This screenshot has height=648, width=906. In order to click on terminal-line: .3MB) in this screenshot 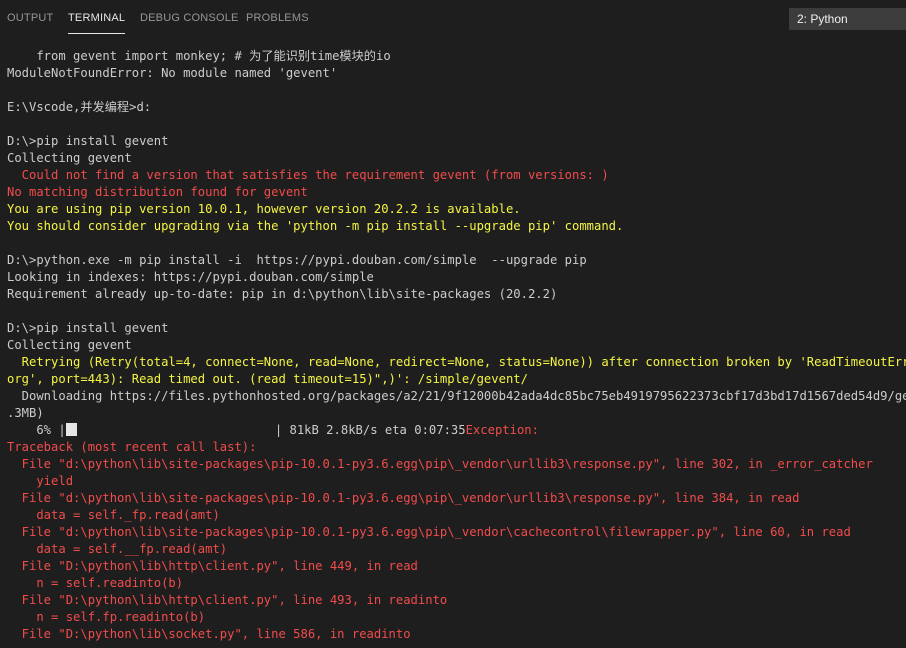, I will do `click(25, 413)`.